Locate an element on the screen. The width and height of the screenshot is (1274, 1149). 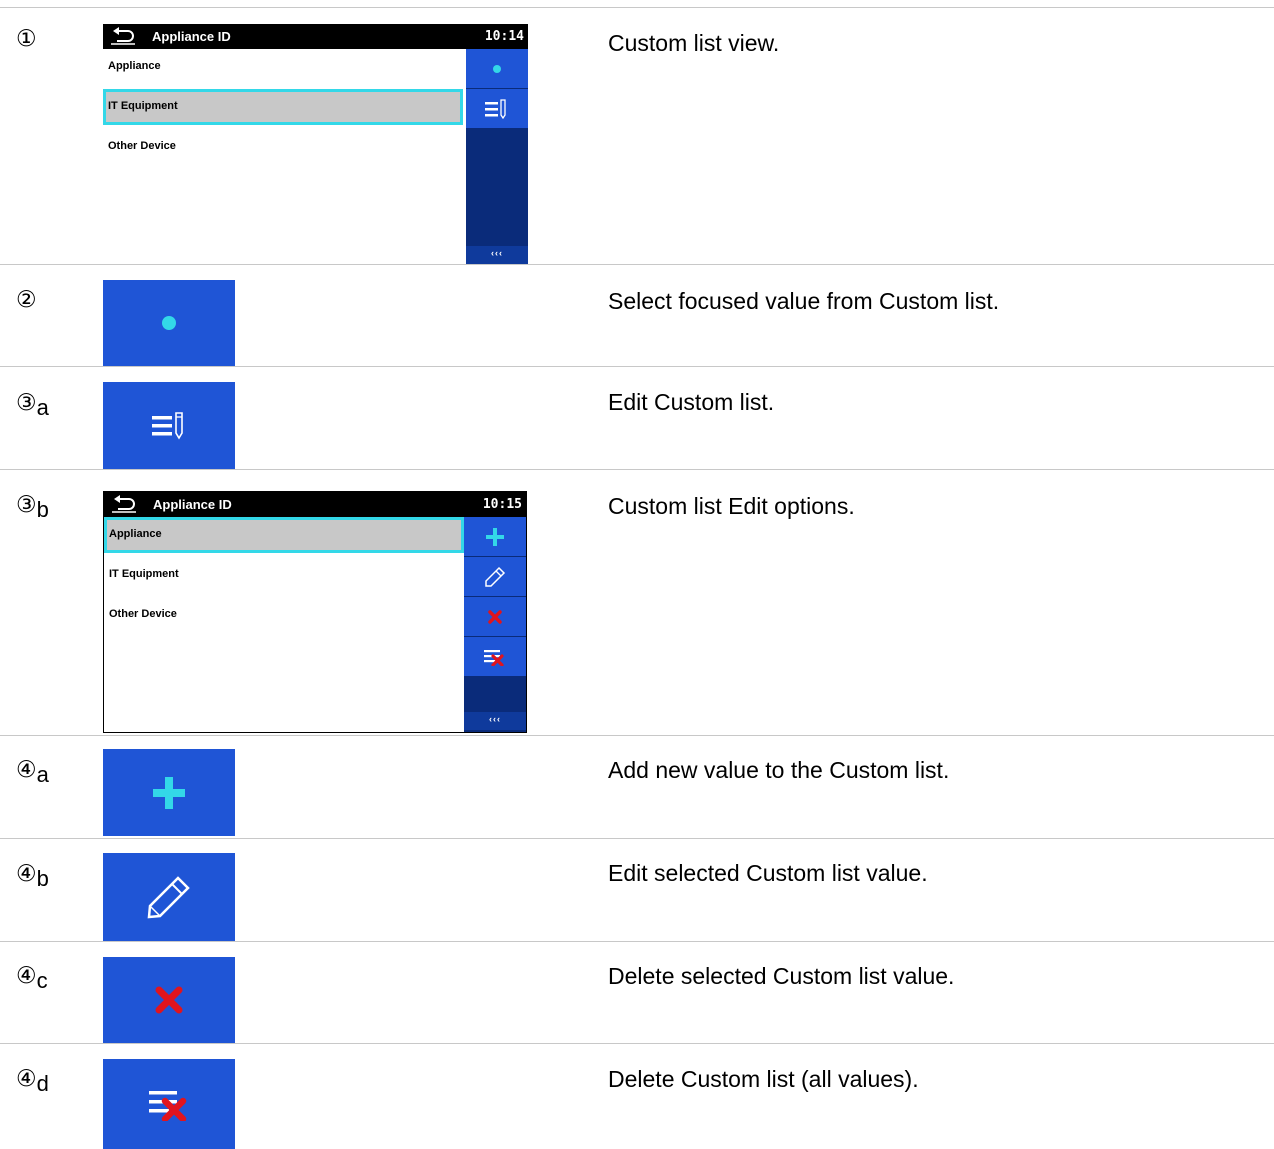
step-number: ④a is located at coordinates (32, 772).